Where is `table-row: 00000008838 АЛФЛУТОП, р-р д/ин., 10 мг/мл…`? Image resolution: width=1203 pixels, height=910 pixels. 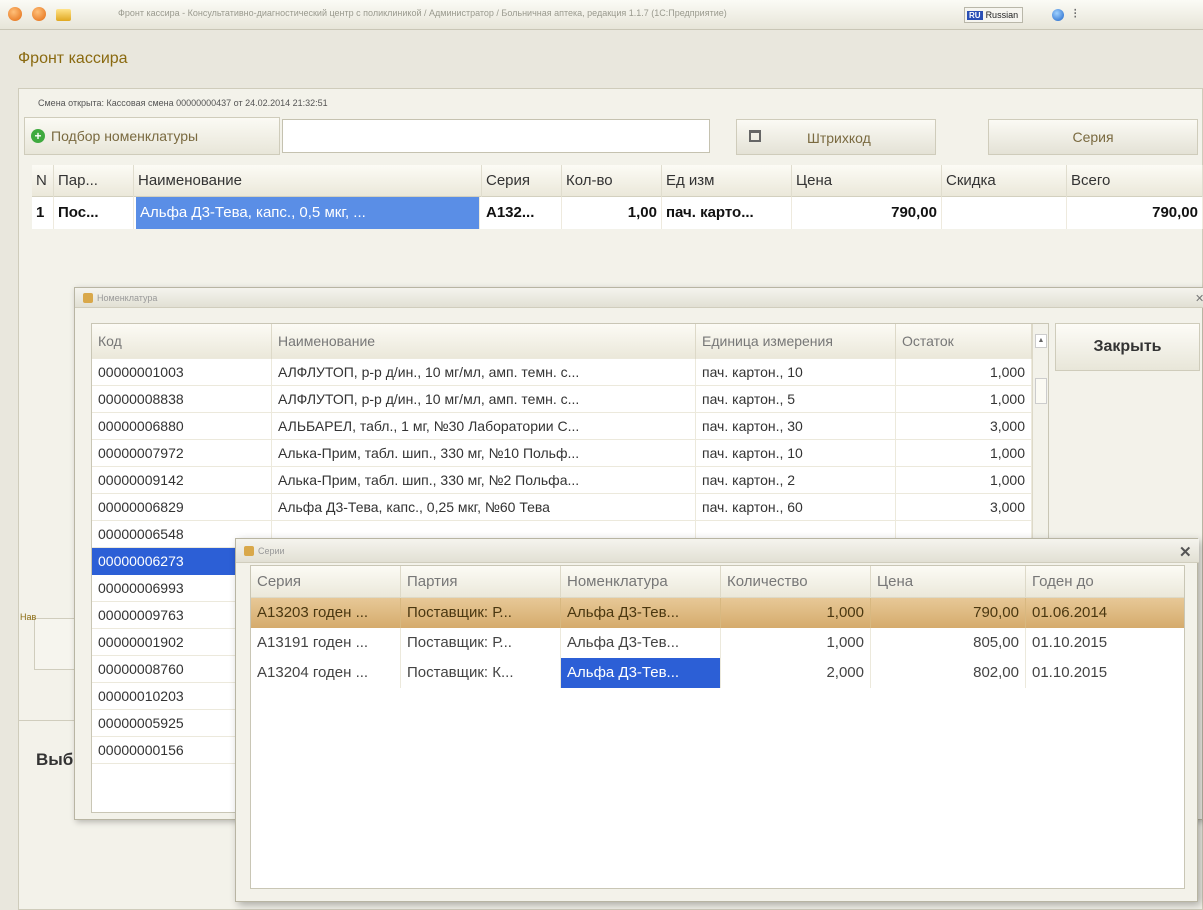
table-row: 00000008838 АЛФЛУТОП, р-р д/ин., 10 мг/мл… is located at coordinates (562, 399).